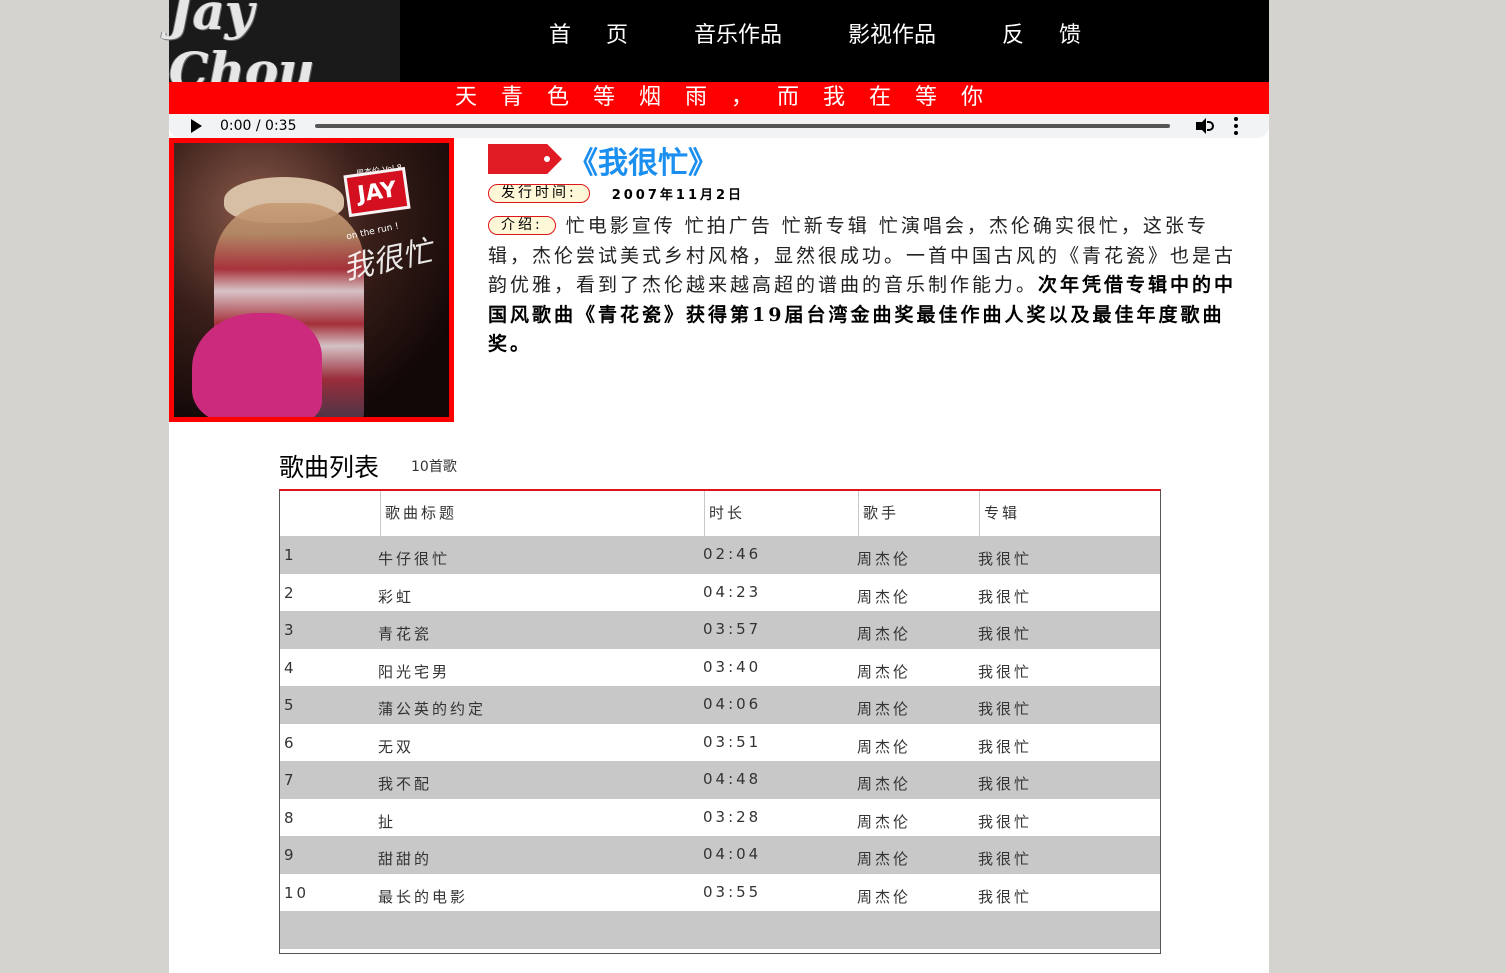 The width and height of the screenshot is (1506, 973). I want to click on header-num, so click(330, 513).